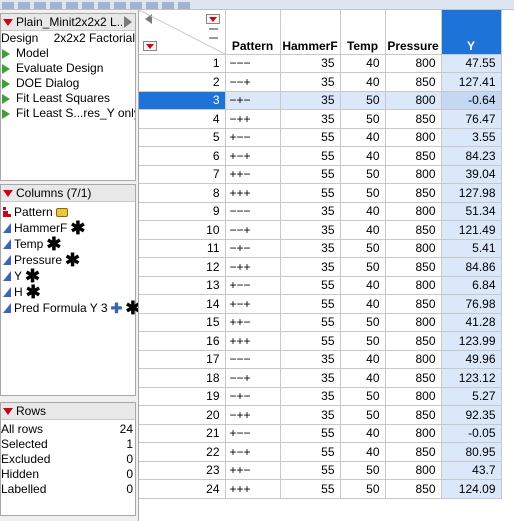 The image size is (514, 521). Describe the element at coordinates (182, 267) in the screenshot. I see `row-number: 12` at that location.